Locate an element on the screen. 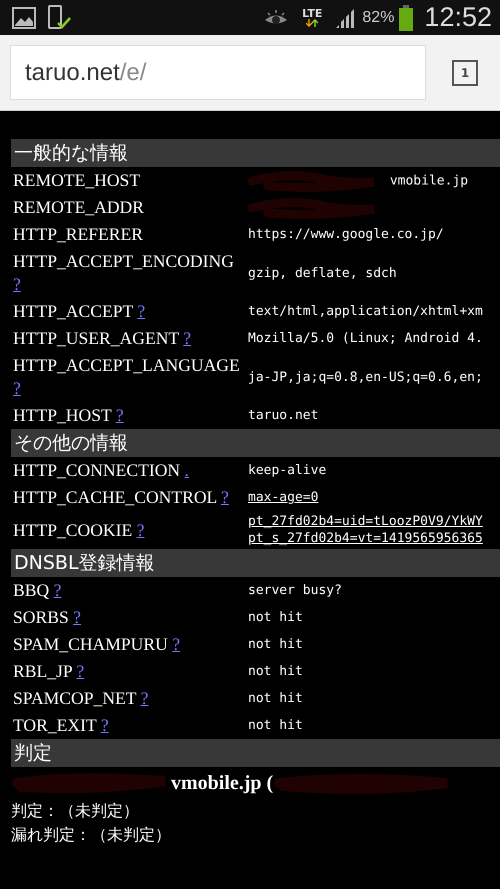  battery-percent: 82% is located at coordinates (378, 17).